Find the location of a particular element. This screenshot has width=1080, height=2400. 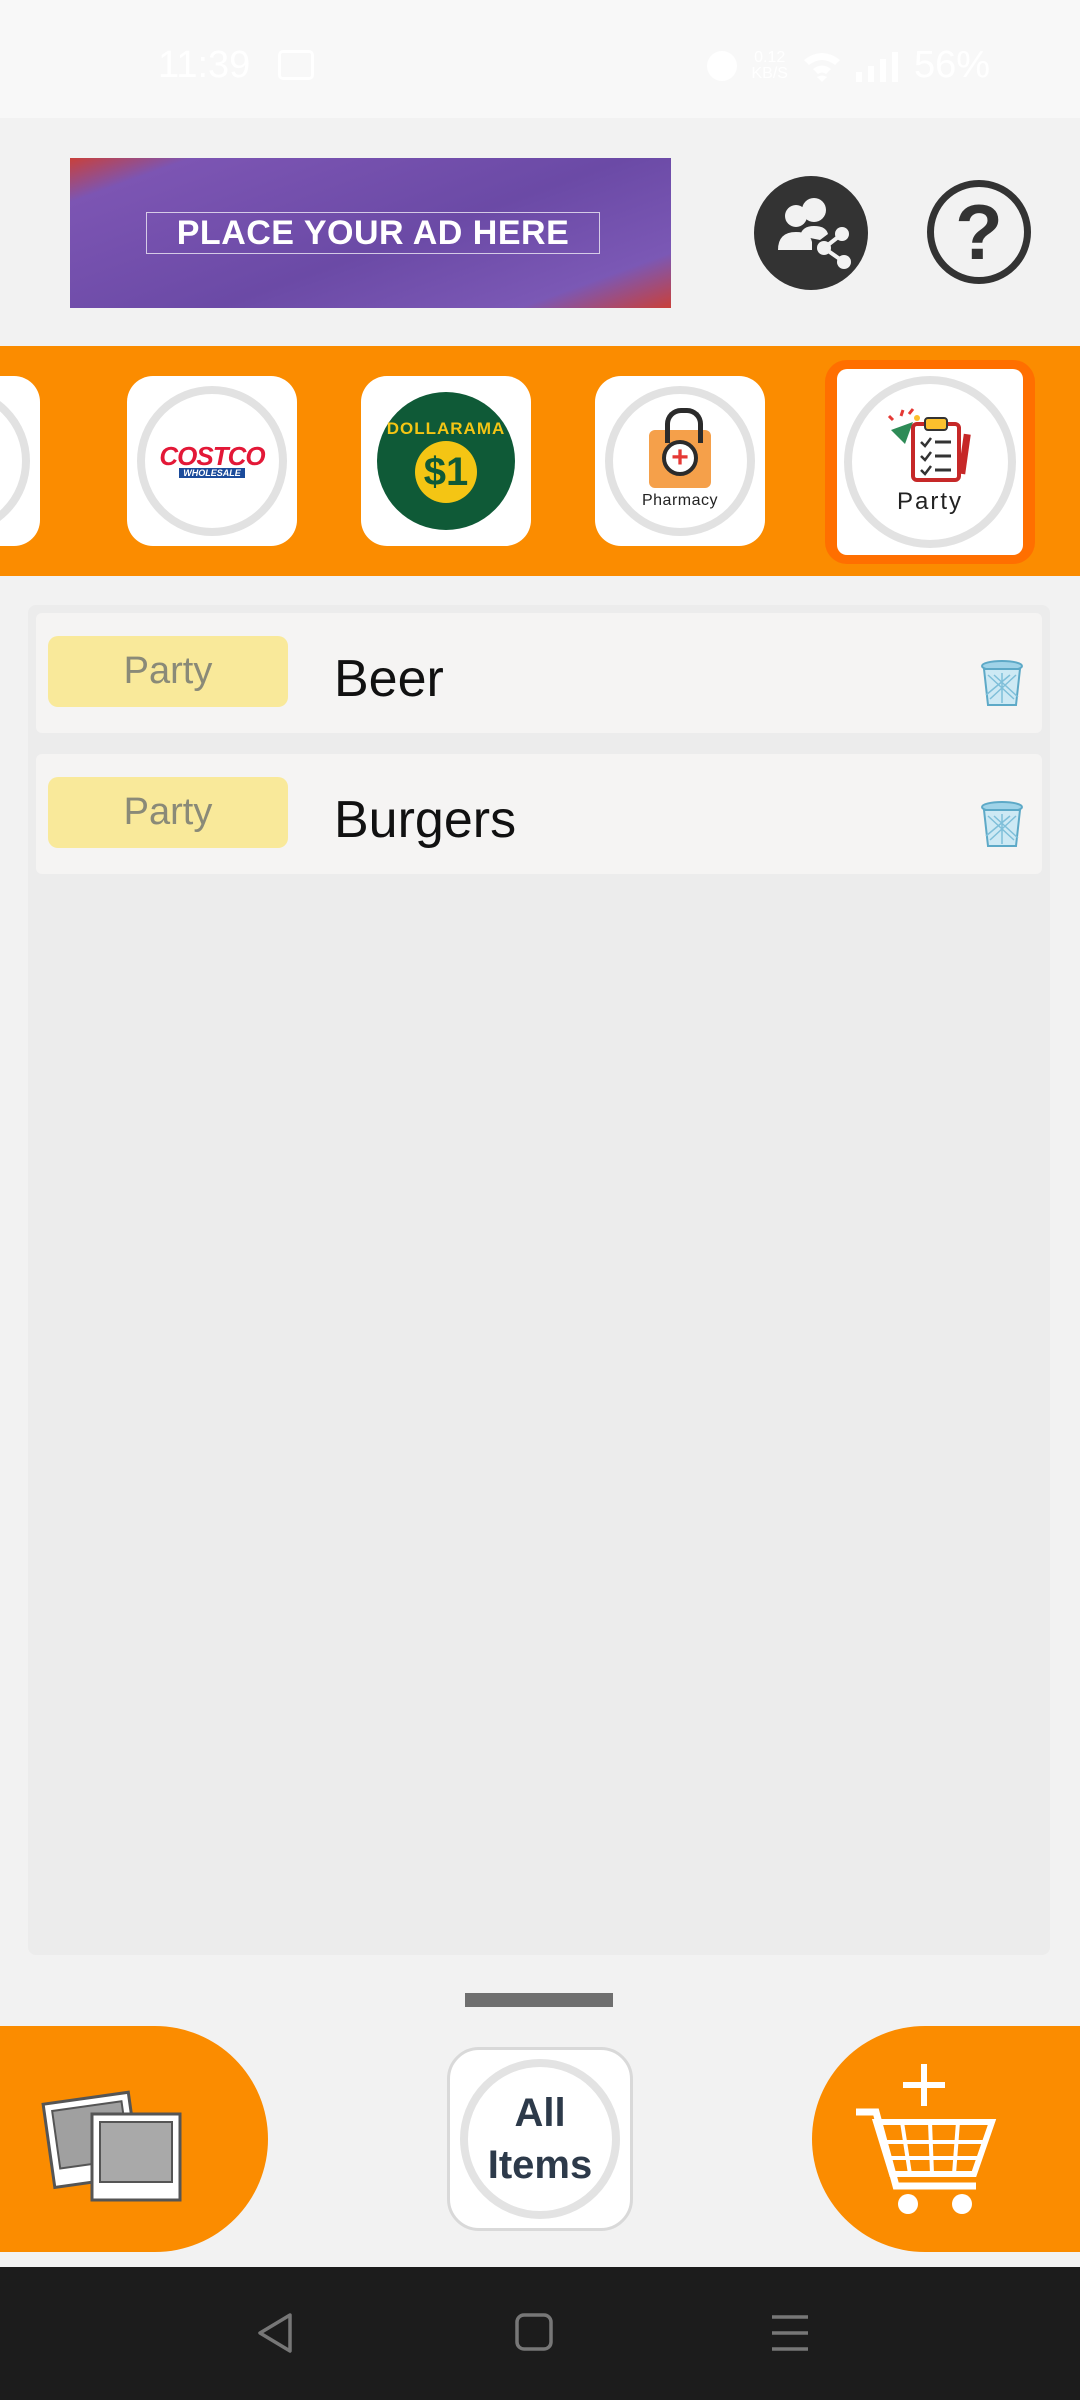

dollarama-logo: DOLLARAMA $1 is located at coordinates (446, 461).